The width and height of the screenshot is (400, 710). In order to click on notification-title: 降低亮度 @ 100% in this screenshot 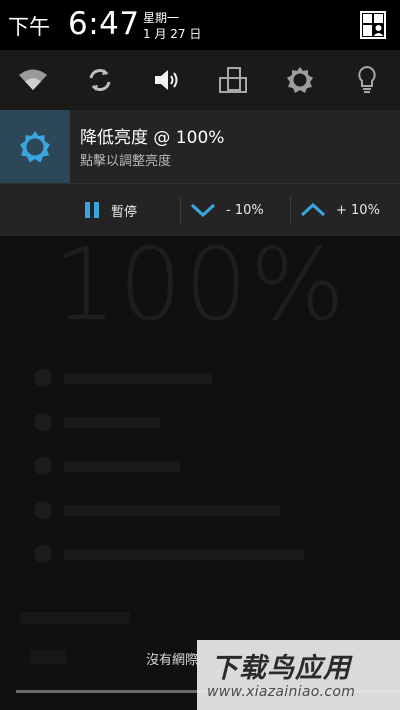, I will do `click(152, 138)`.